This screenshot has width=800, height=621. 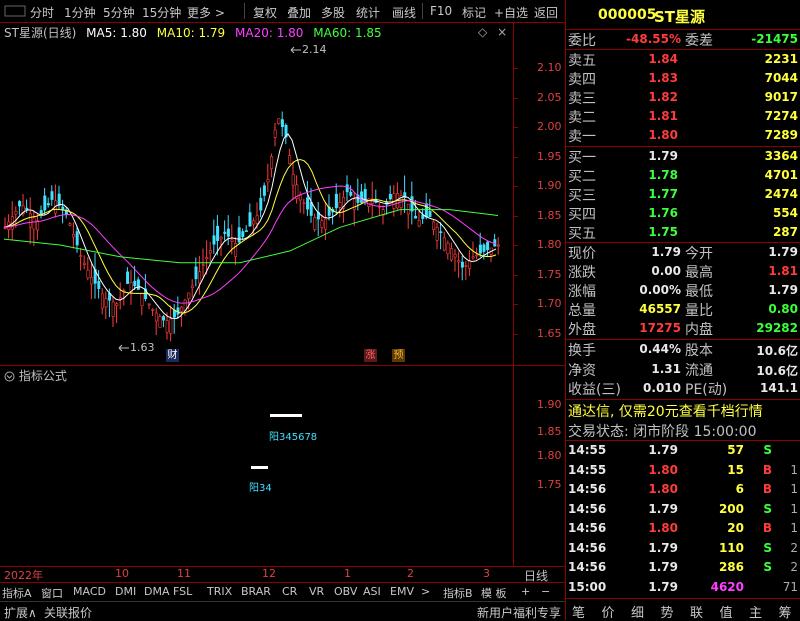 I want to click on indicator-tab: BRAR, so click(x=256, y=591).